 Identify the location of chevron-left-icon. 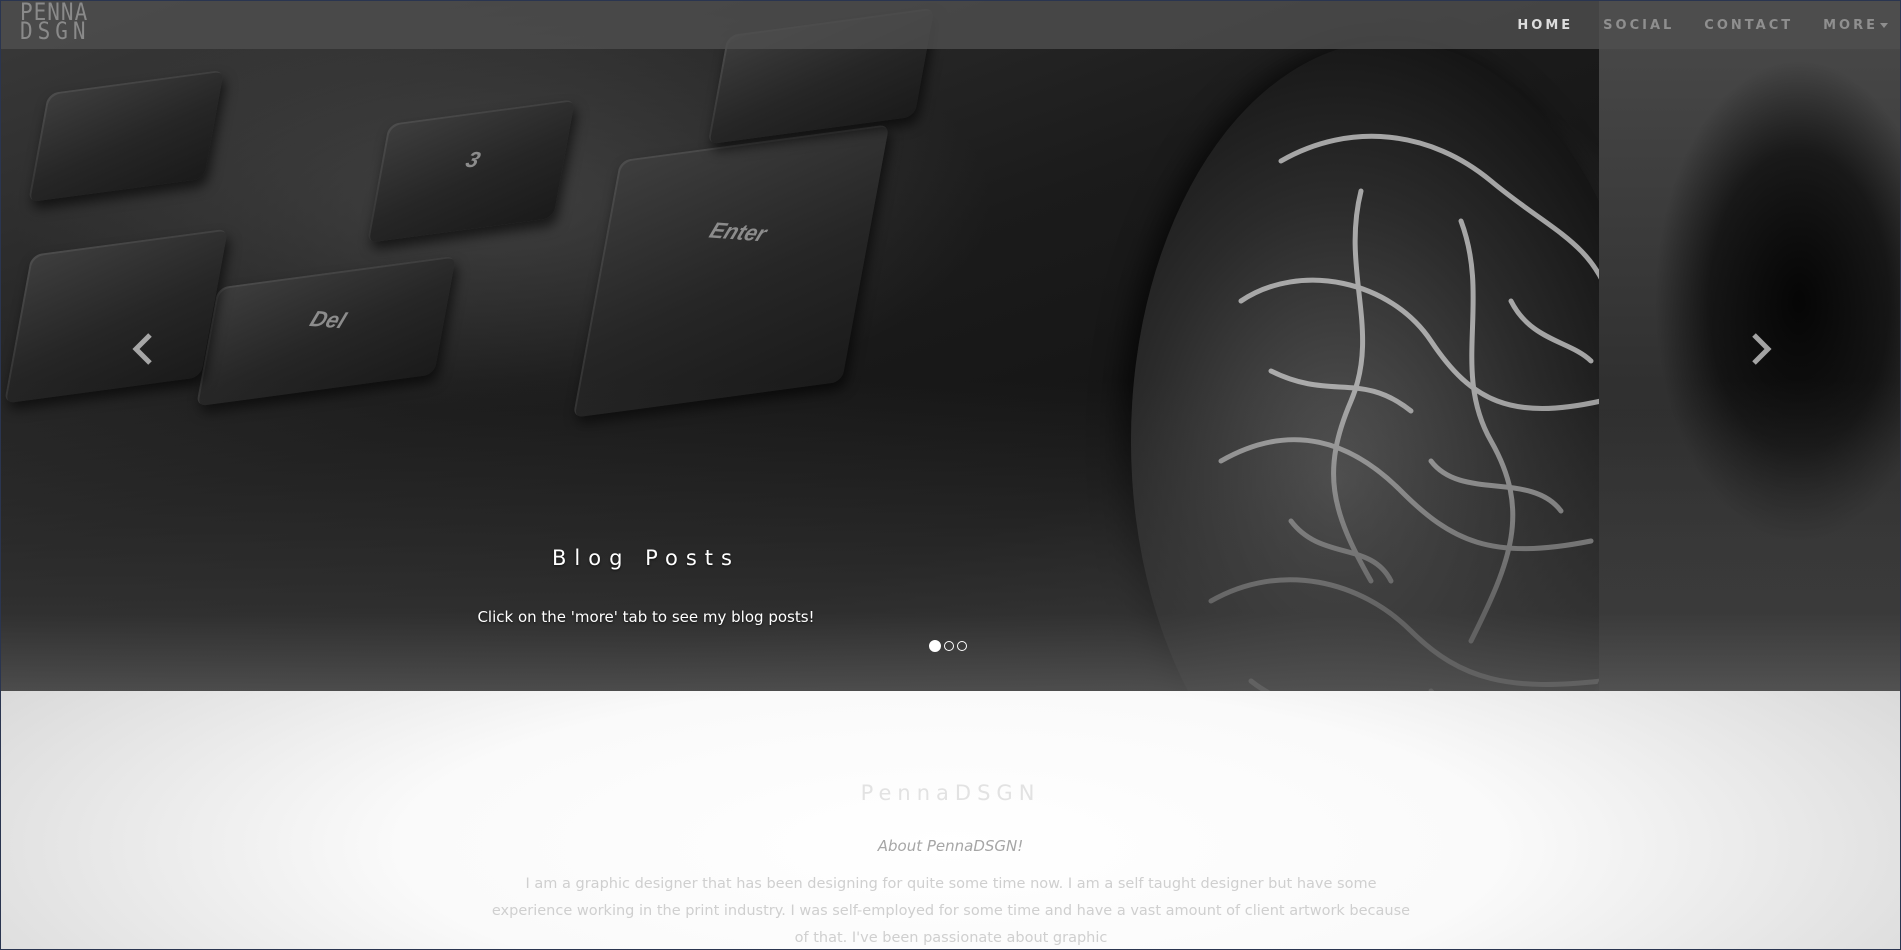
(142, 349).